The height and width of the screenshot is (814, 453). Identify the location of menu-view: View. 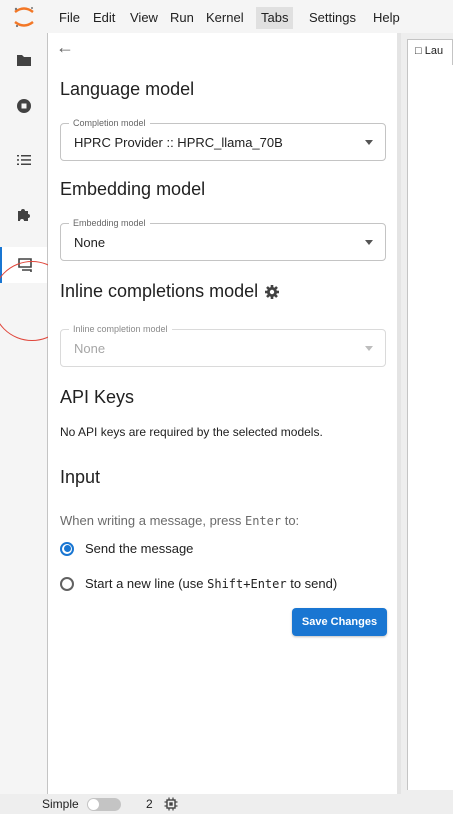
(144, 18).